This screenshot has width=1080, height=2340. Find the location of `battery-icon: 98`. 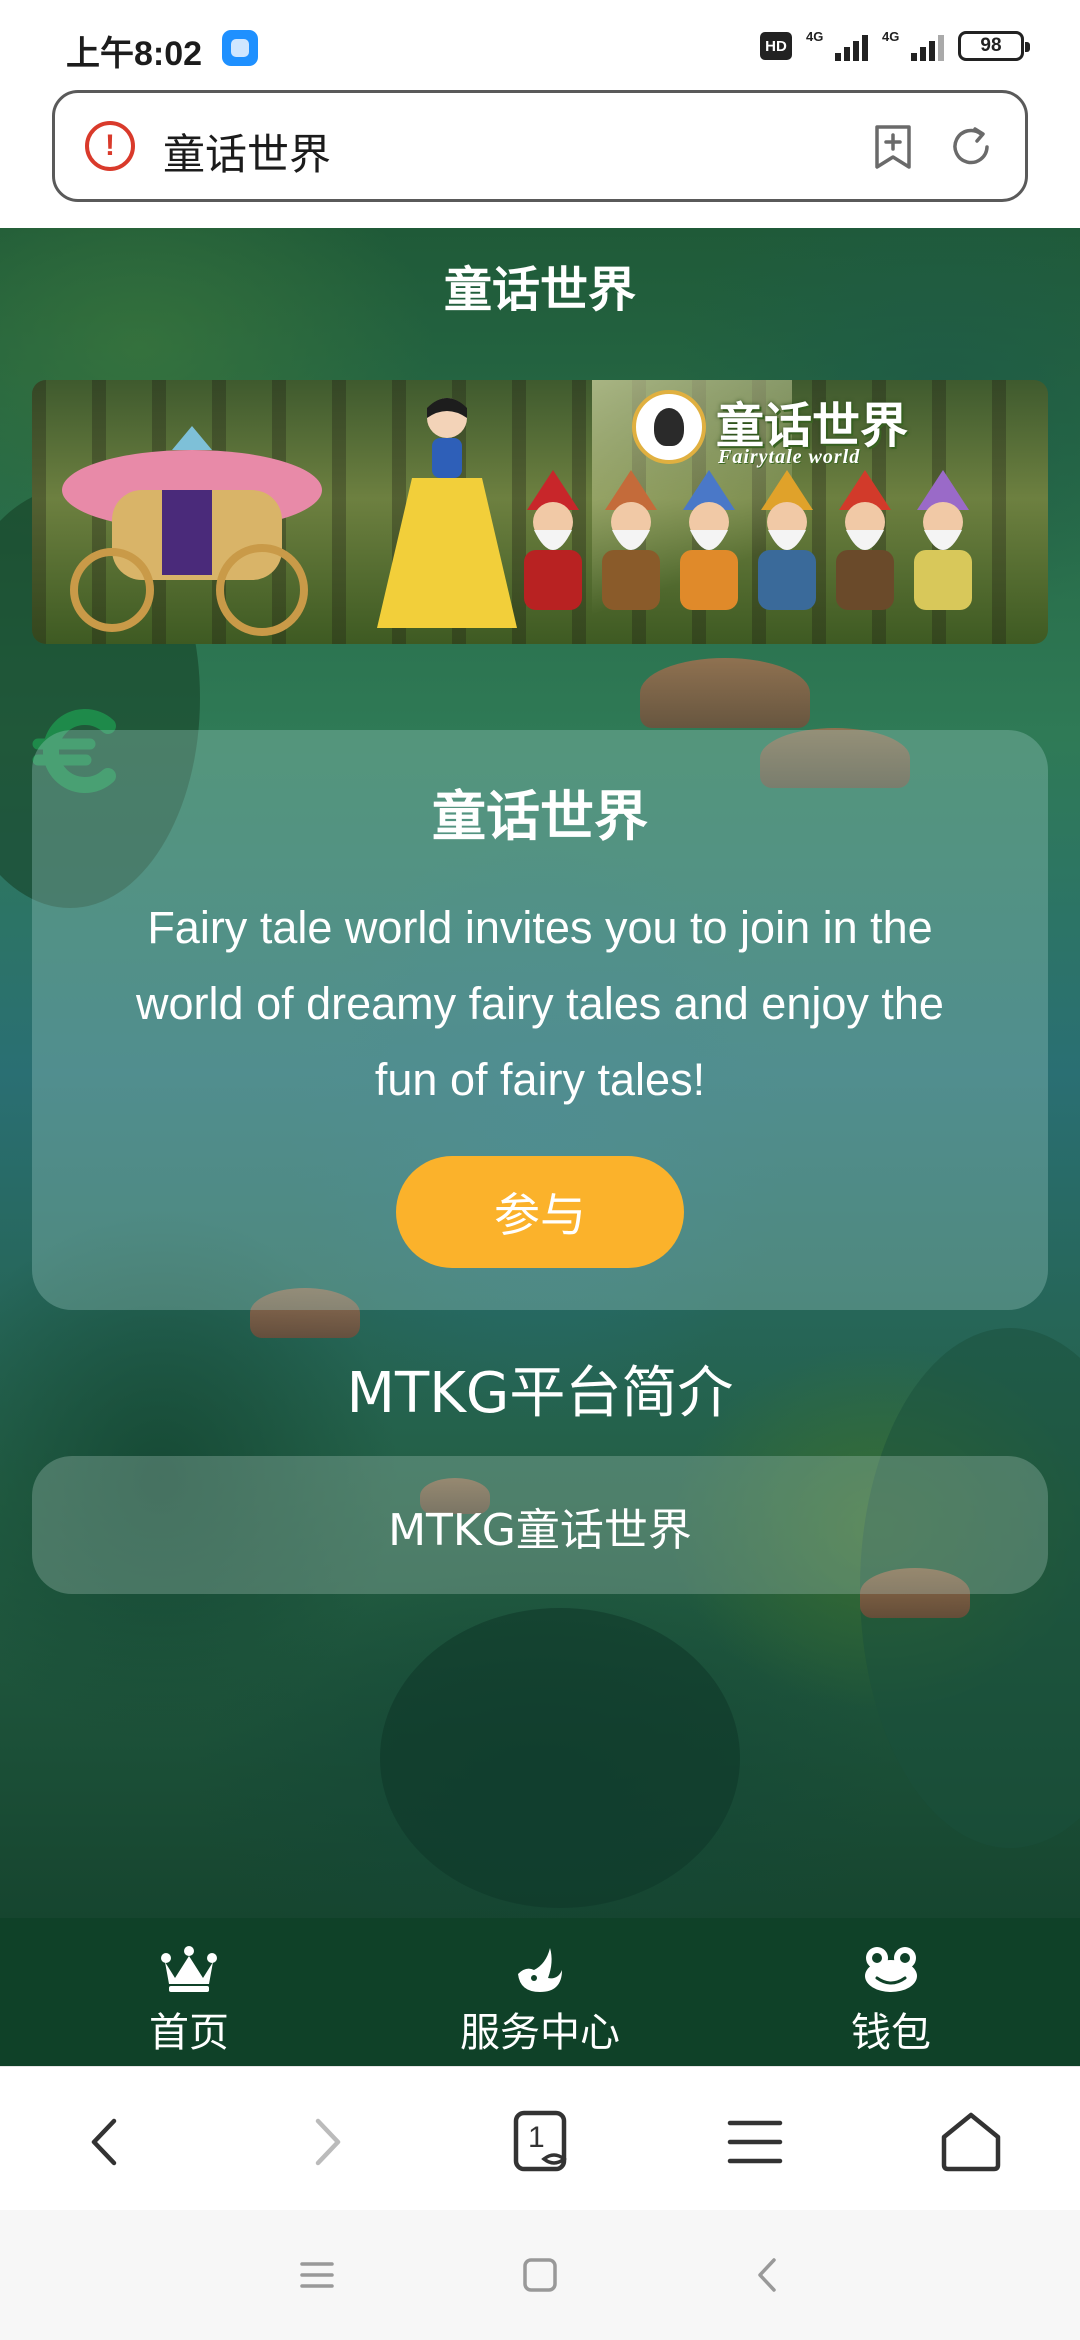

battery-icon: 98 is located at coordinates (994, 46).